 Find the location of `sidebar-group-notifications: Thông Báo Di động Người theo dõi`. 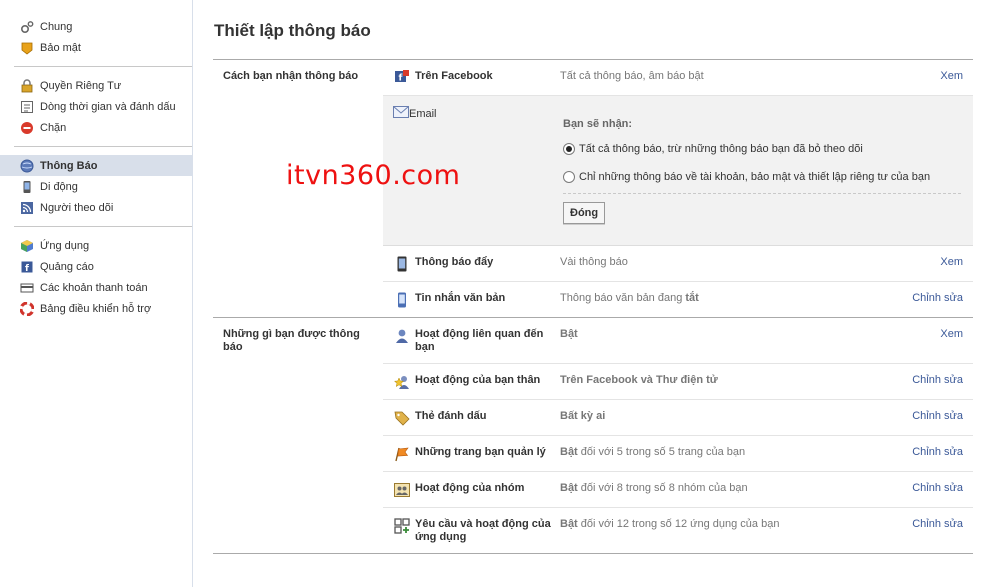

sidebar-group-notifications: Thông Báo Di động Người theo dõi is located at coordinates (96, 187).